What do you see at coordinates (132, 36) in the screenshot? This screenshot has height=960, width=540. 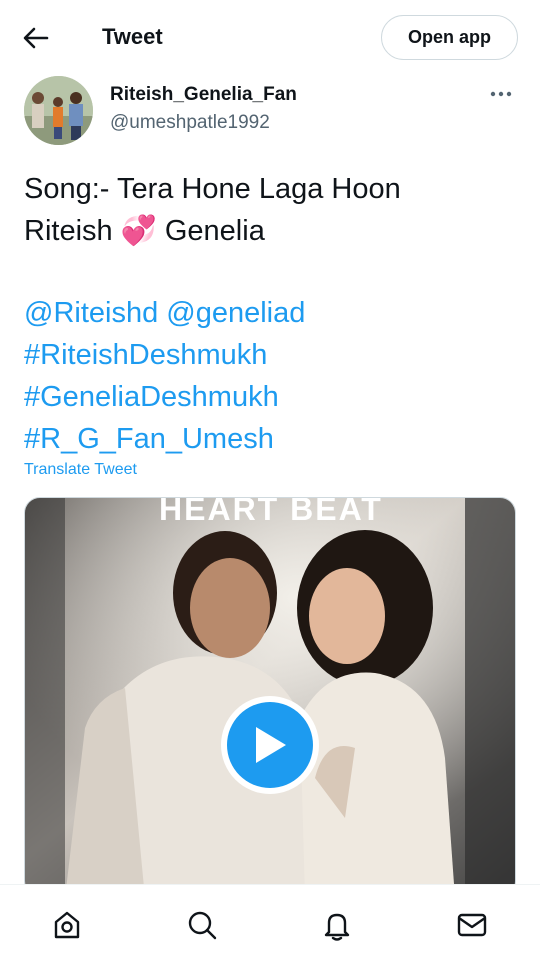 I see `page-title: Tweet` at bounding box center [132, 36].